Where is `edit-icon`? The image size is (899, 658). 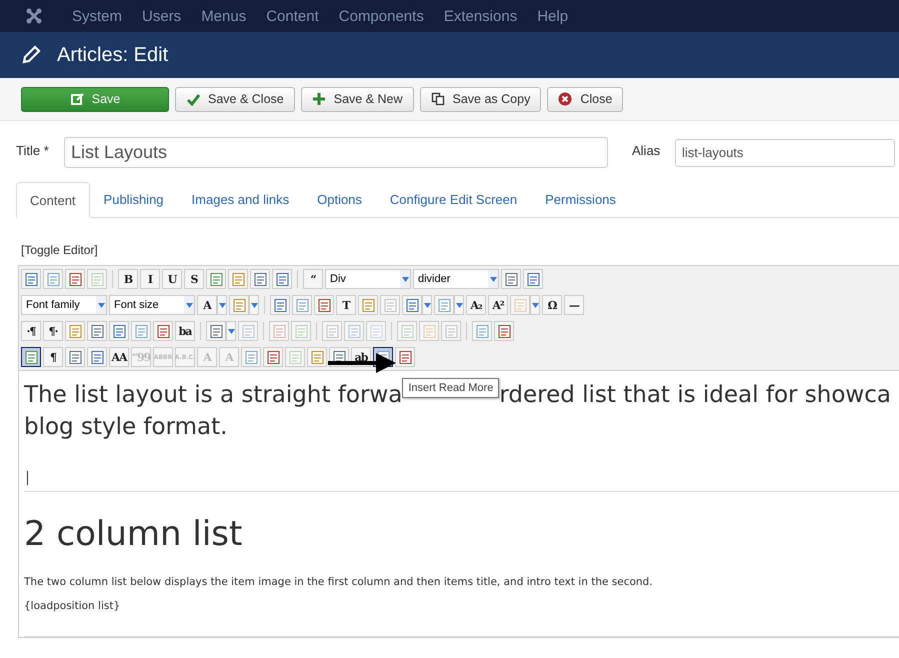 edit-icon is located at coordinates (77, 99).